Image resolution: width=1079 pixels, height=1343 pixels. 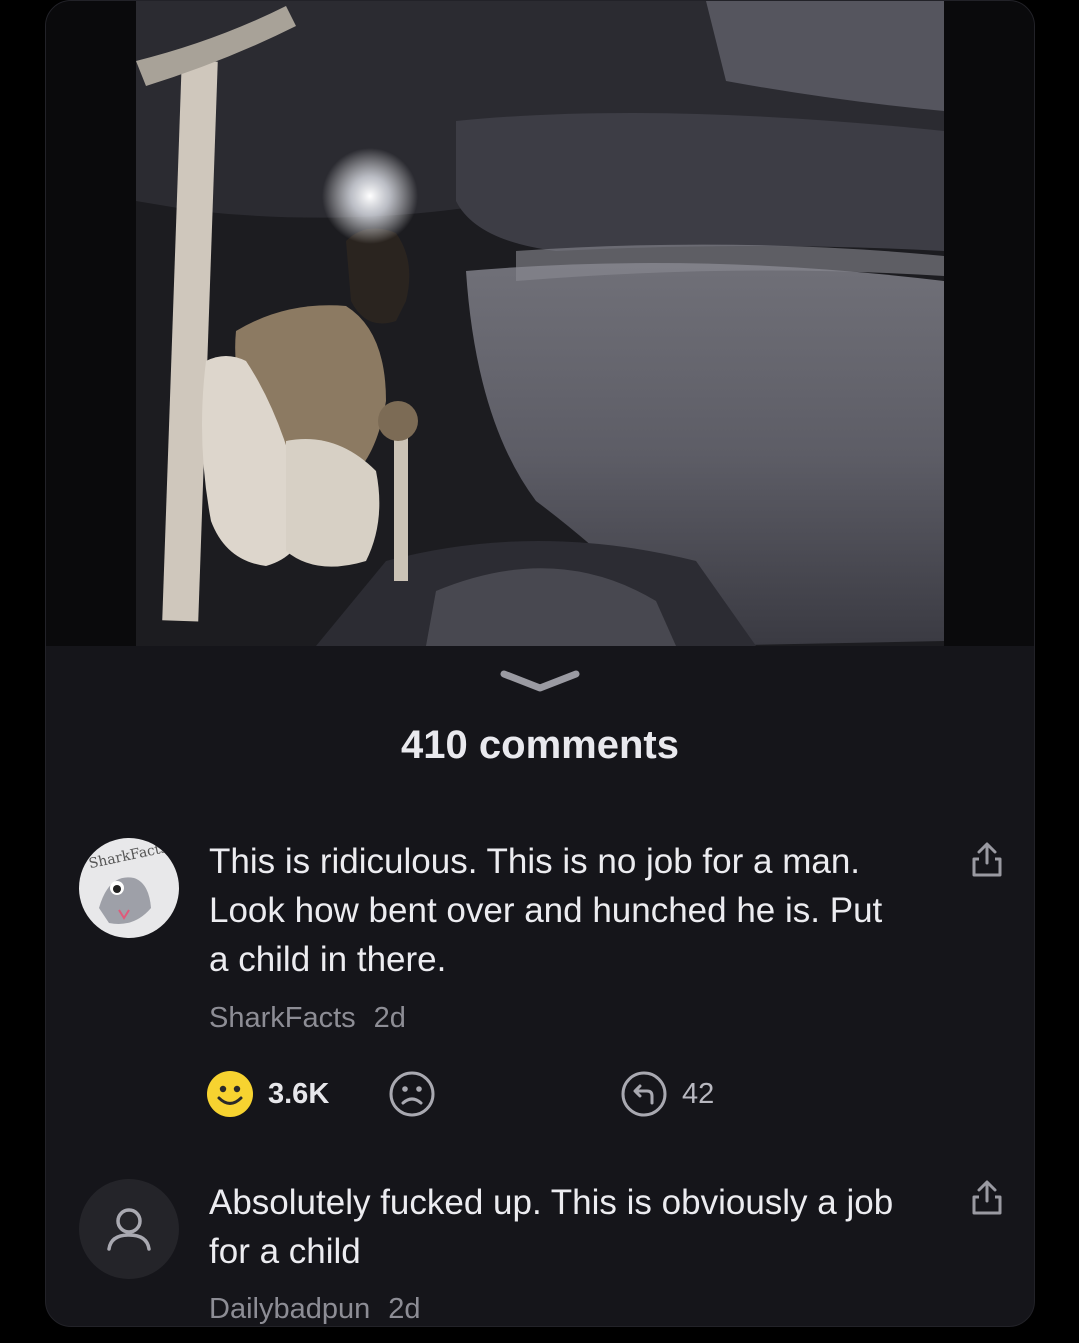 I want to click on smile-reaction-button: 3.6K, so click(x=267, y=1094).